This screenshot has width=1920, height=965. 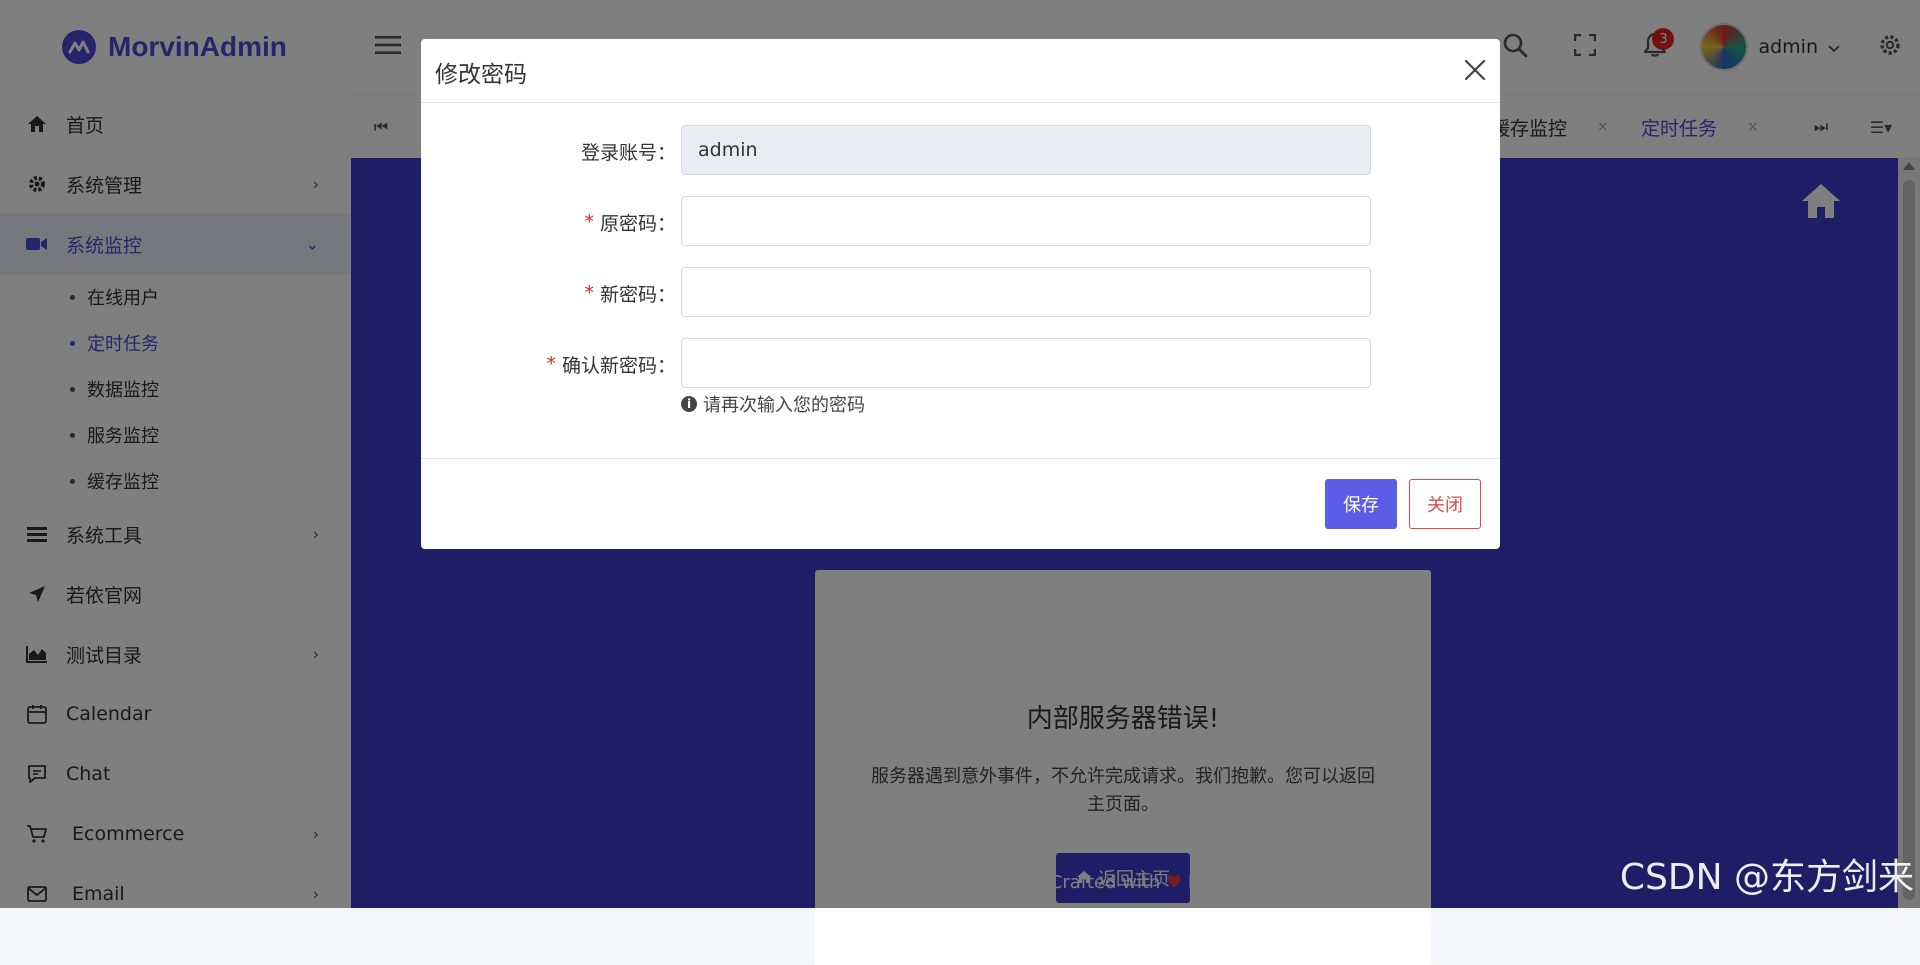 What do you see at coordinates (784, 405) in the screenshot?
I see `hint-text: 请再次输入您的密码` at bounding box center [784, 405].